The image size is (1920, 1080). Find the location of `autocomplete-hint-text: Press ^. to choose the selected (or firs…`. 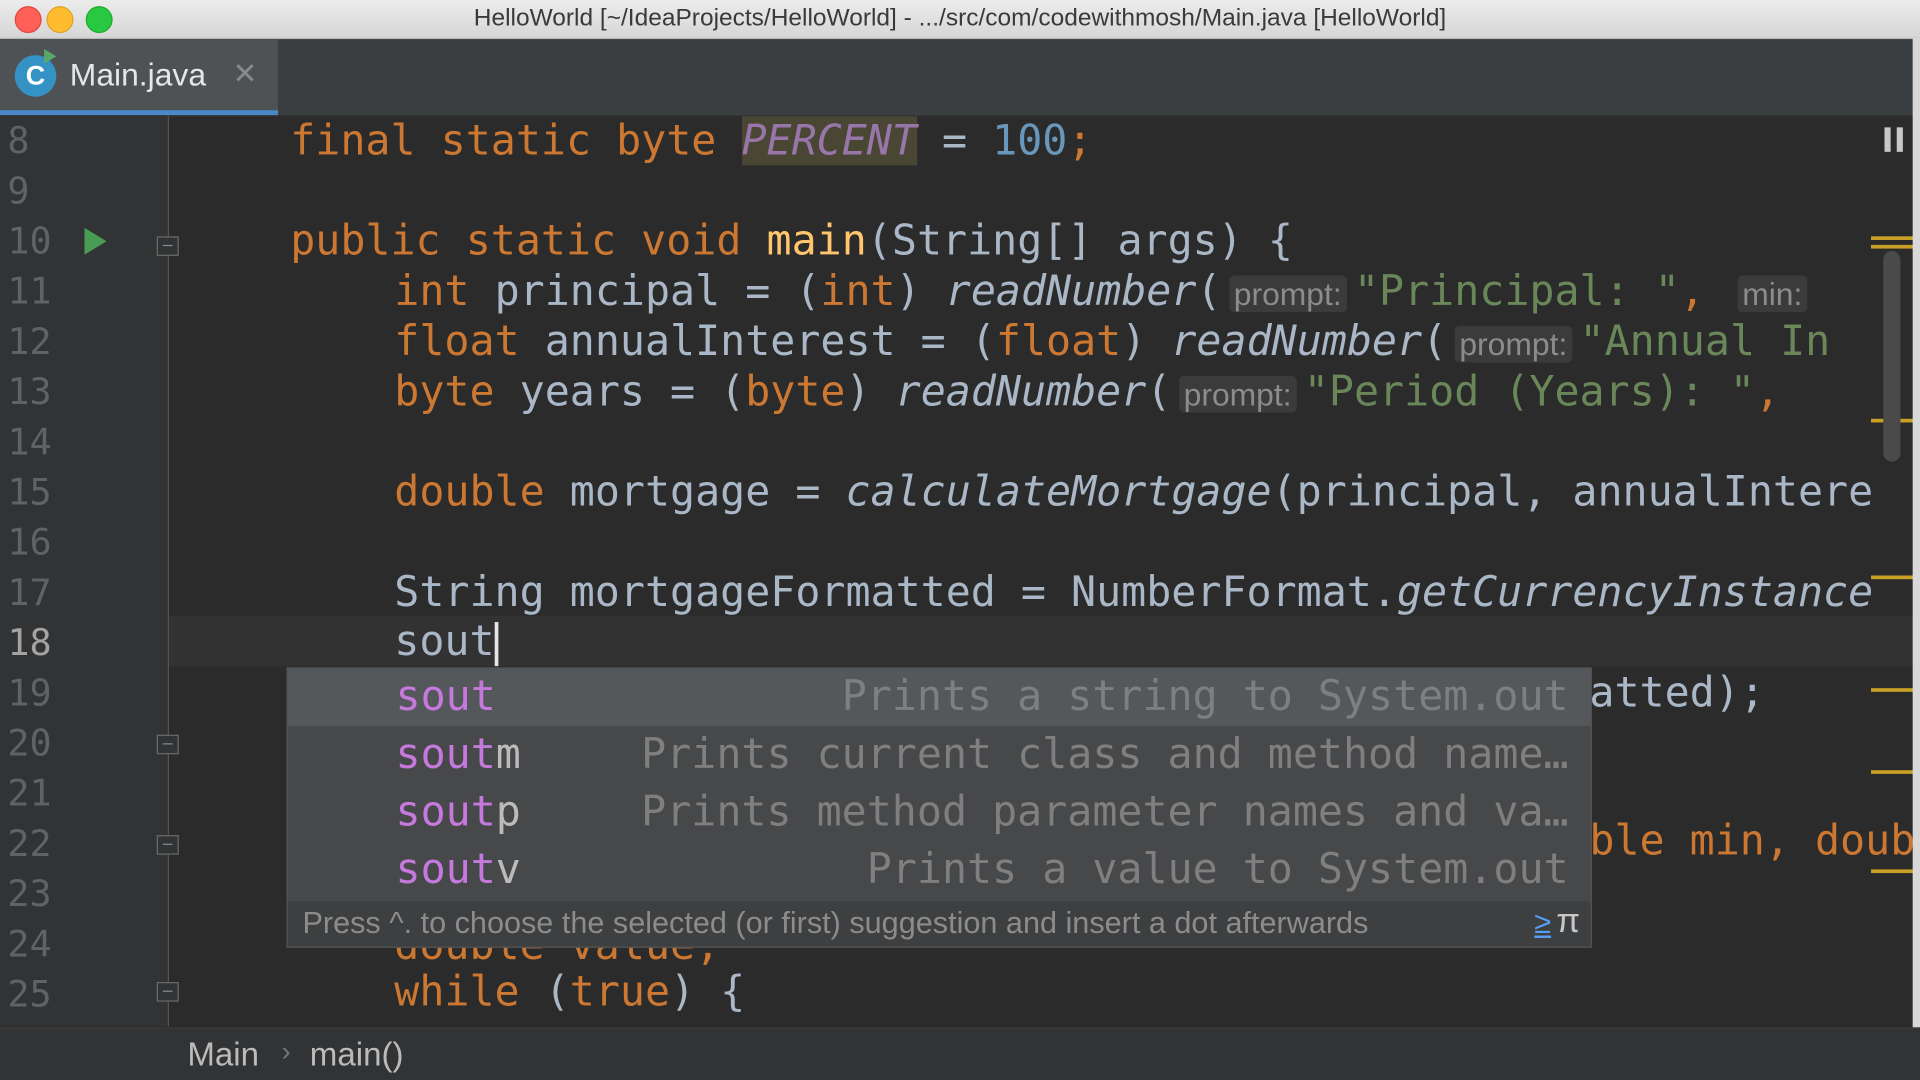

autocomplete-hint-text: Press ^. to choose the selected (or firs… is located at coordinates (835, 923).